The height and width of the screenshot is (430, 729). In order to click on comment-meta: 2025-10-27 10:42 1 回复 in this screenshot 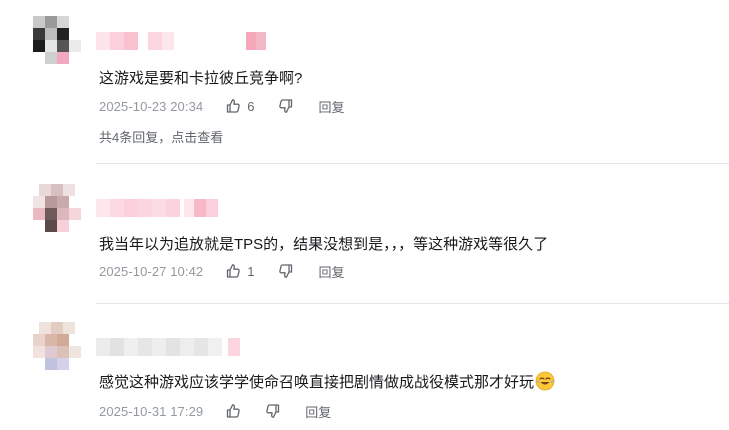, I will do `click(222, 271)`.